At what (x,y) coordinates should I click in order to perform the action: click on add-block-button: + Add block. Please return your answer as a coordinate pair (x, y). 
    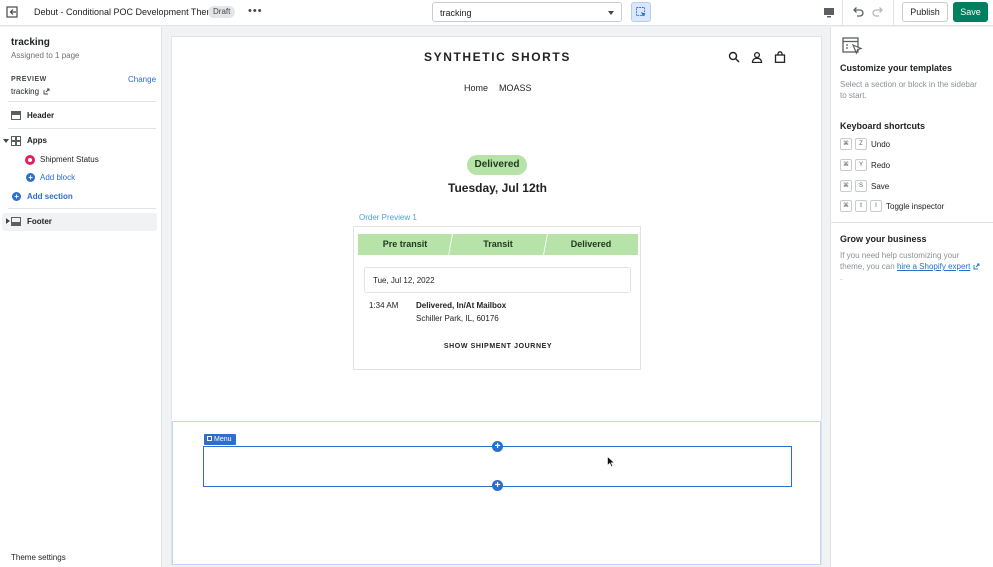
    Looking at the image, I should click on (78, 178).